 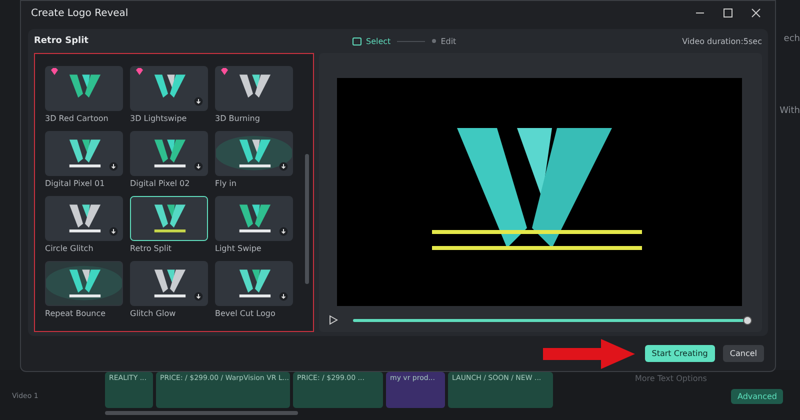 I want to click on window-title: Create Logo Reveal, so click(x=80, y=13).